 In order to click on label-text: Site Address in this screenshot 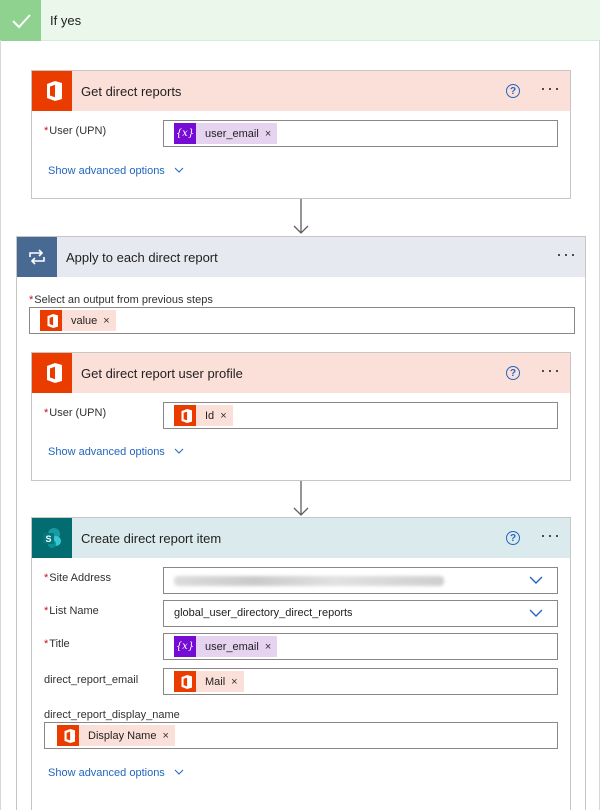, I will do `click(80, 578)`.